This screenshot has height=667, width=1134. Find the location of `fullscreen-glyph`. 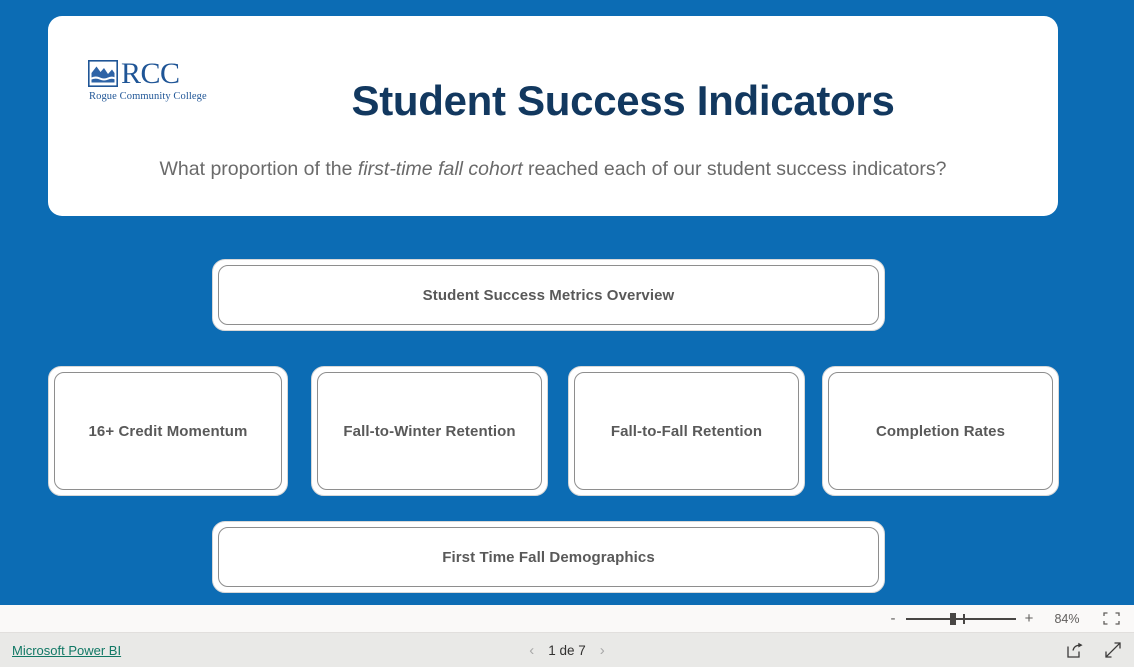

fullscreen-glyph is located at coordinates (1113, 650).